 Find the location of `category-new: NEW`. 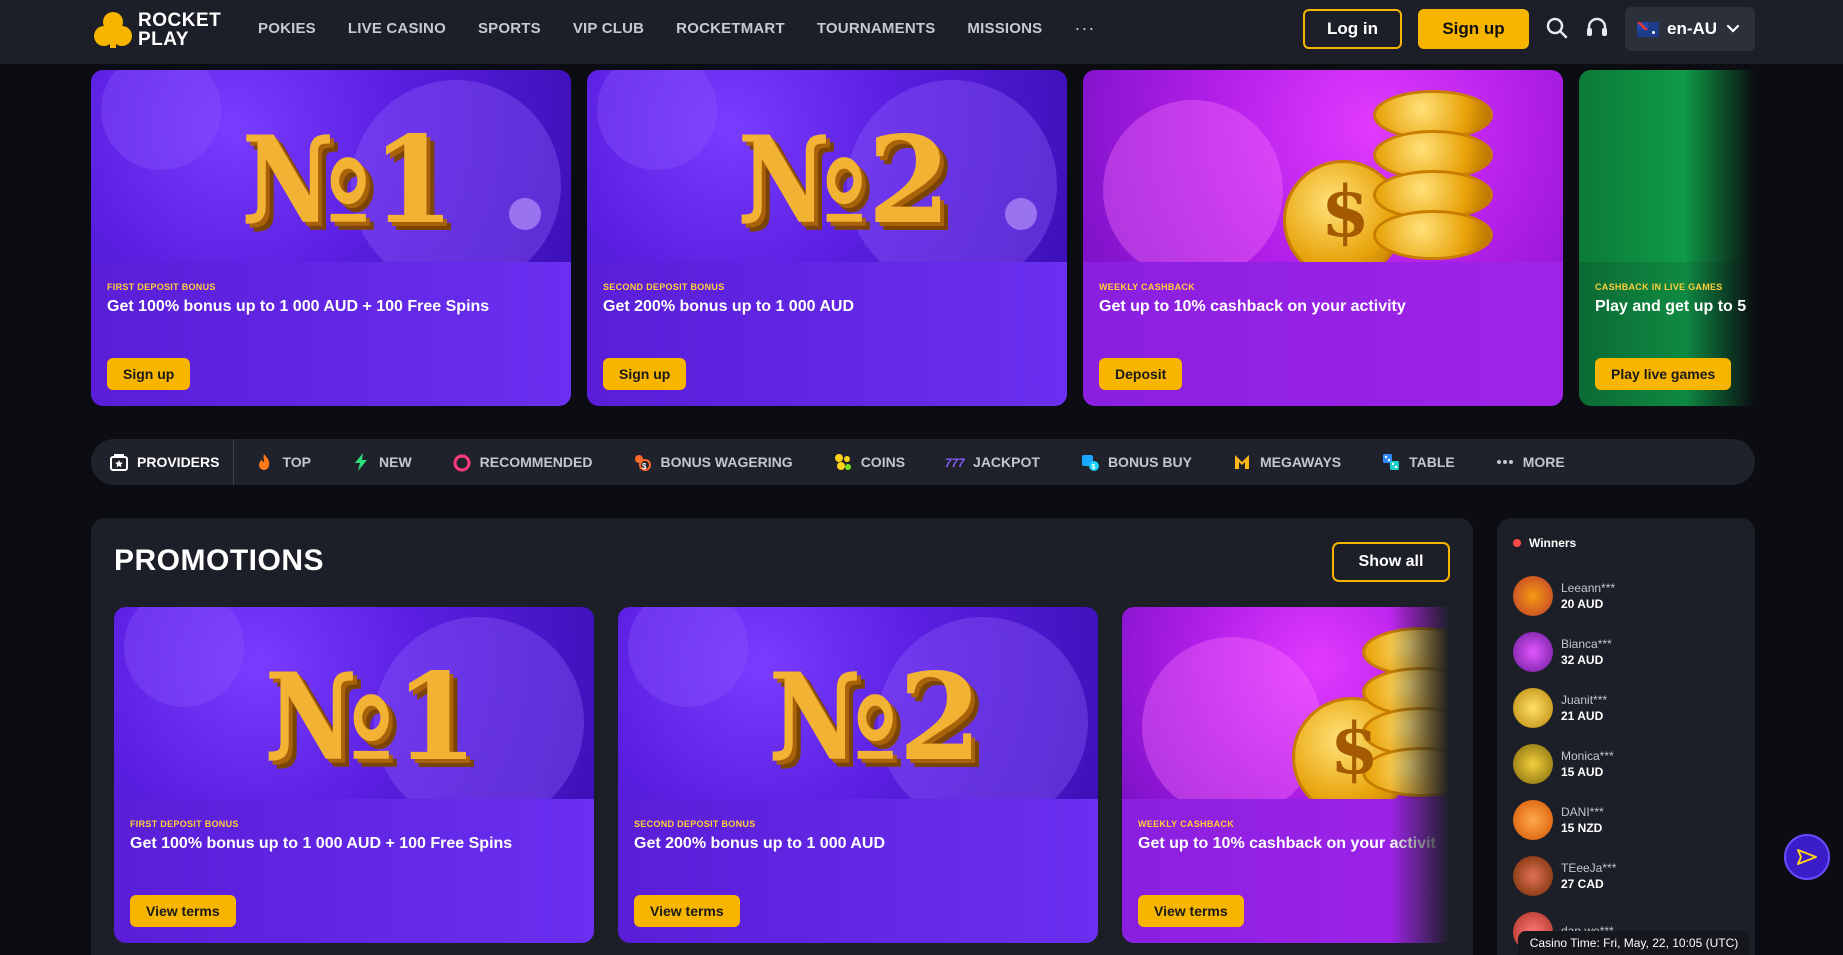

category-new: NEW is located at coordinates (381, 462).